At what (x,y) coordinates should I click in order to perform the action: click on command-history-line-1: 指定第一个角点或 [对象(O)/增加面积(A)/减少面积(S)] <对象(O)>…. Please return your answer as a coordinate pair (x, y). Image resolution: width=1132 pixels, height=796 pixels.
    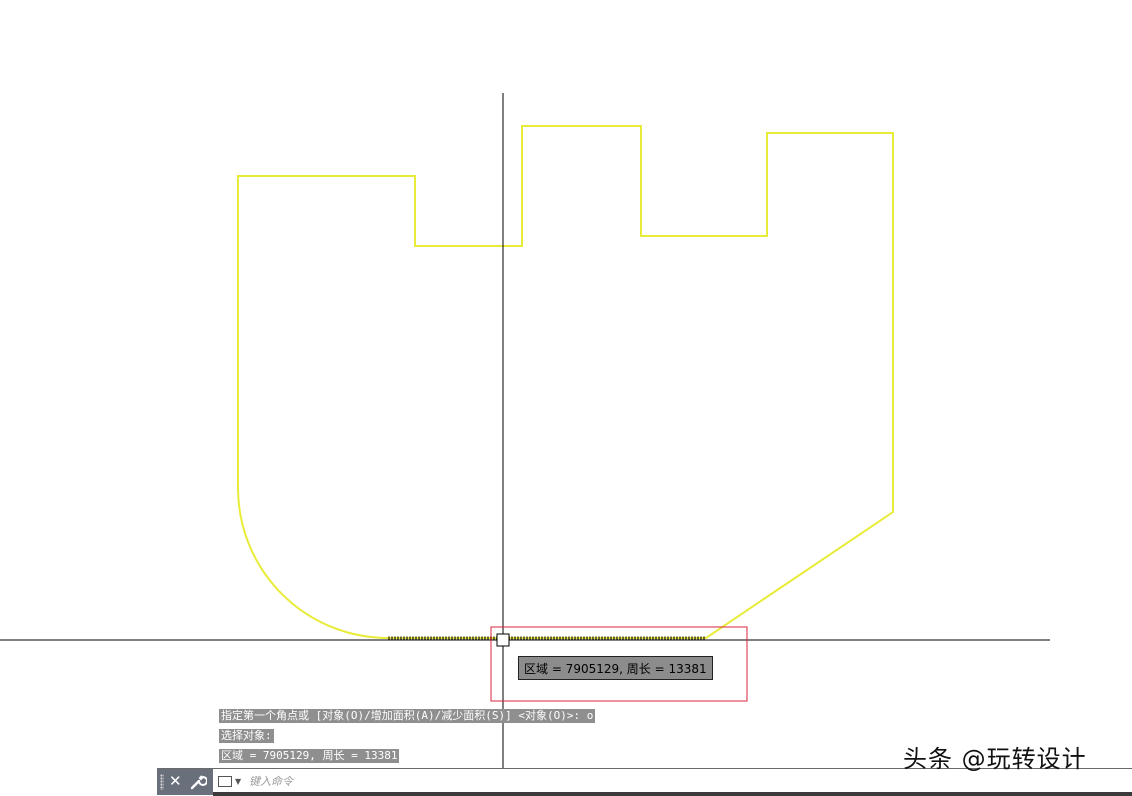
    Looking at the image, I should click on (407, 716).